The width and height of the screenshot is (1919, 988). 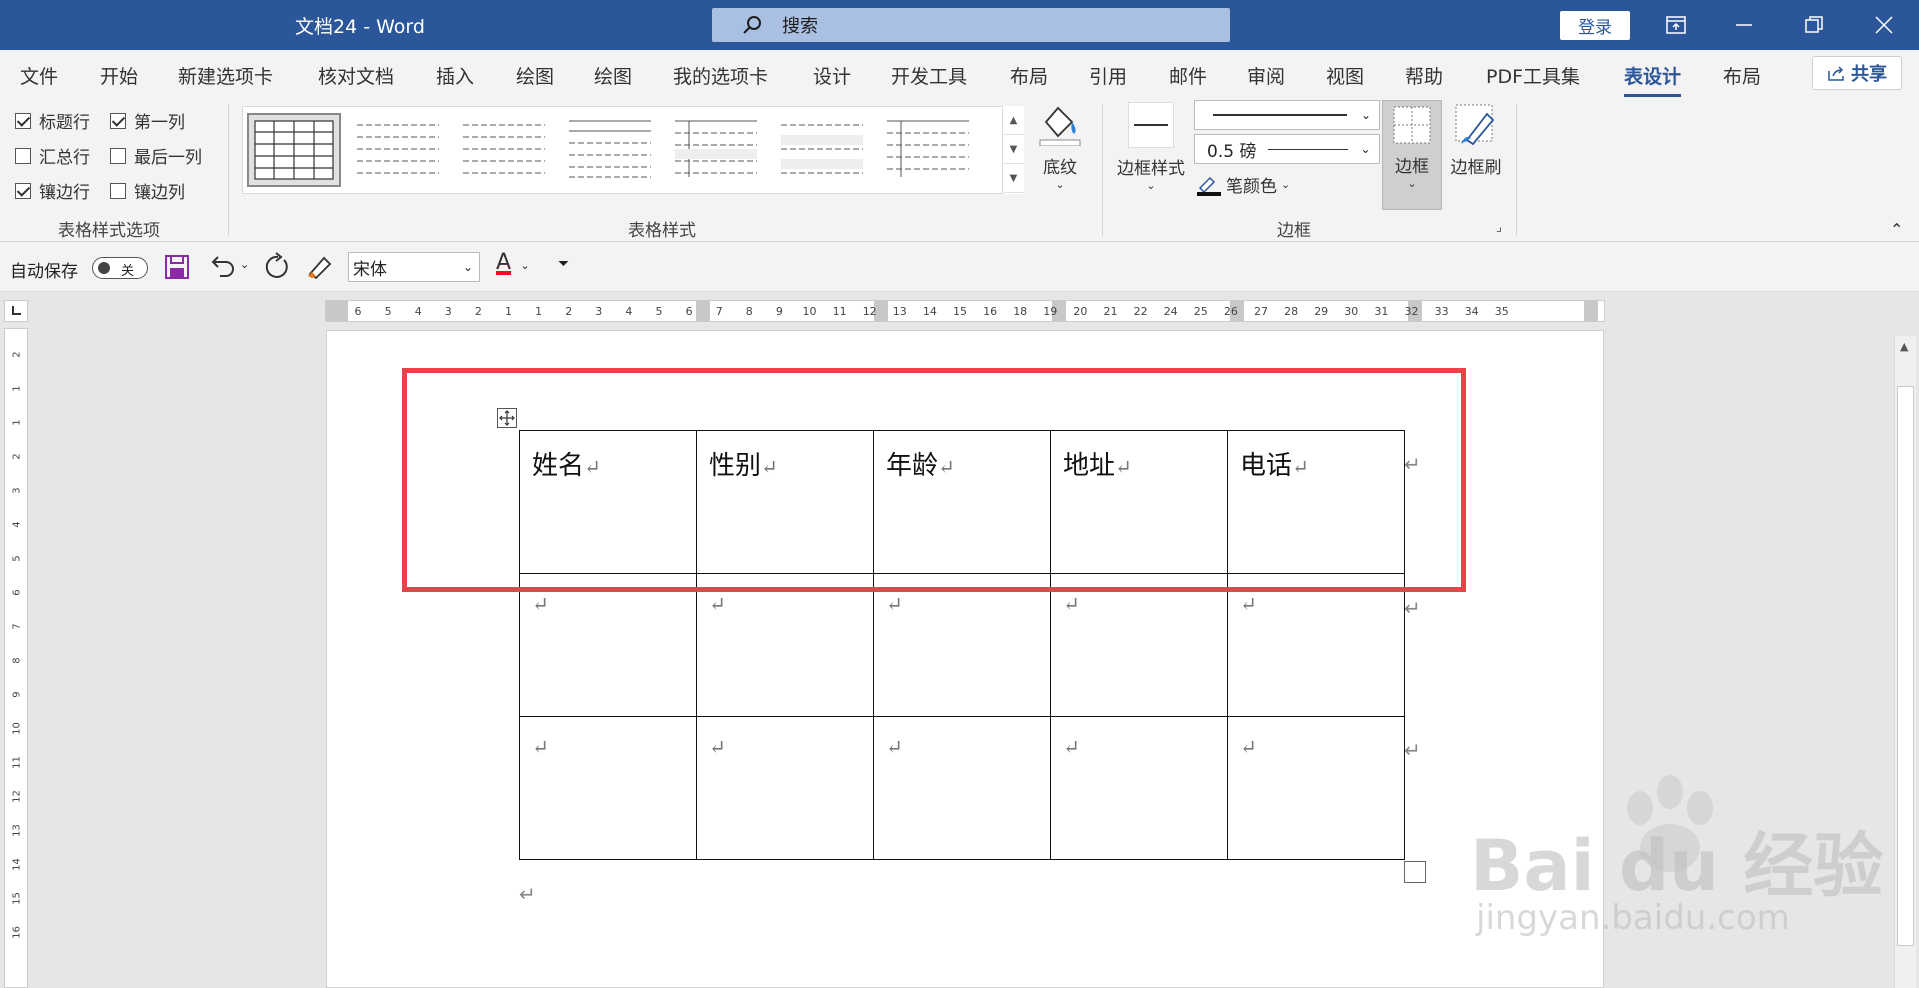 What do you see at coordinates (109, 231) in the screenshot?
I see `style-options-group-label: 表格样式选项` at bounding box center [109, 231].